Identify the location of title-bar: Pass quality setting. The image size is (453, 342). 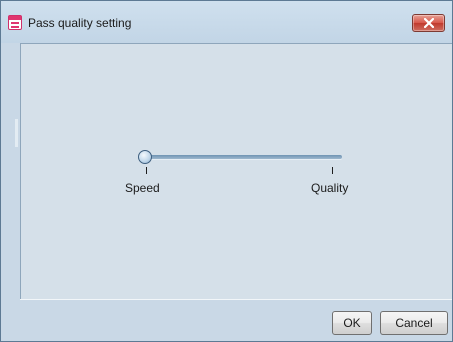
(226, 22).